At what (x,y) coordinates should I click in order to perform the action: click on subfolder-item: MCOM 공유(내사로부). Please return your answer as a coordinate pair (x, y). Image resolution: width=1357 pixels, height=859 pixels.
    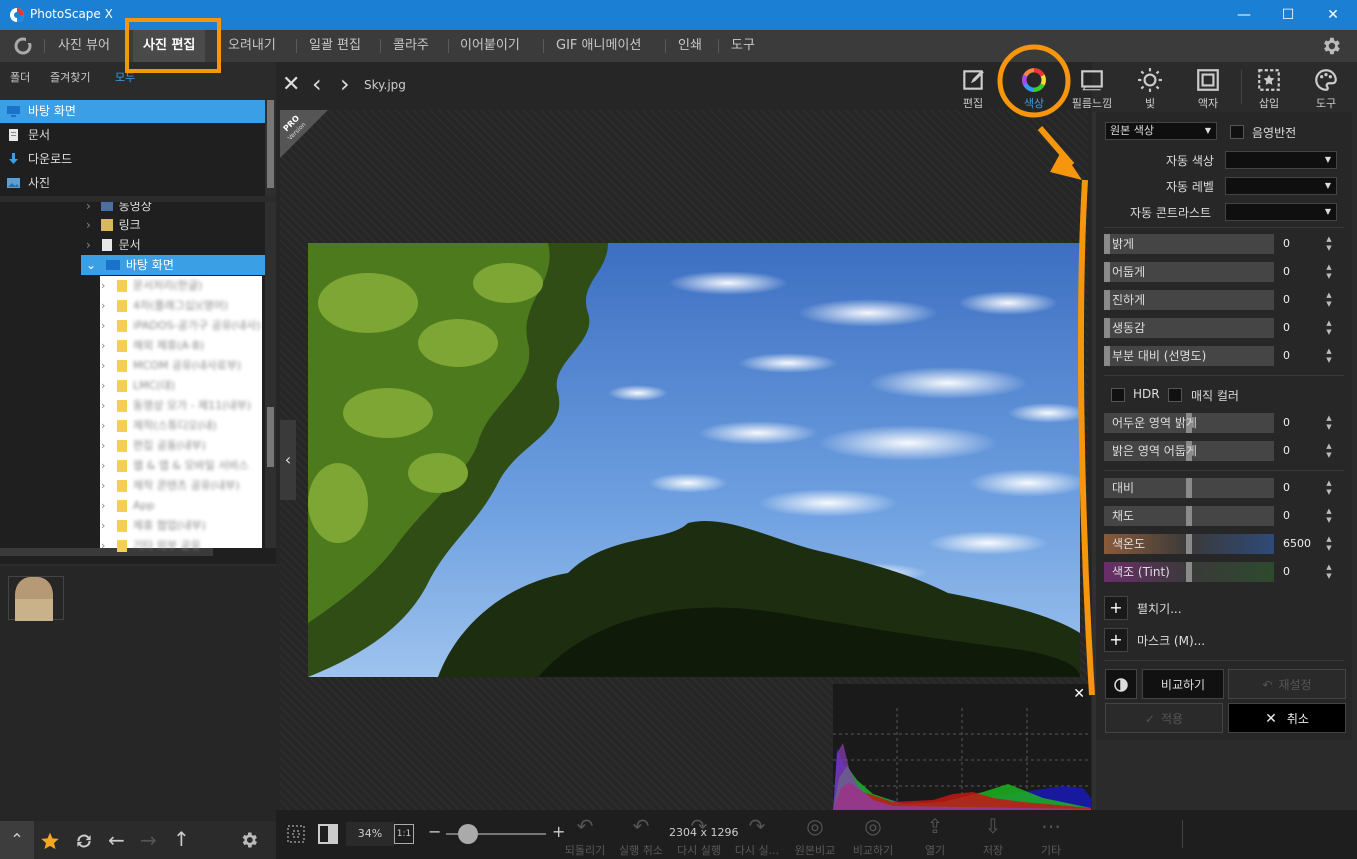
    Looking at the image, I should click on (197, 366).